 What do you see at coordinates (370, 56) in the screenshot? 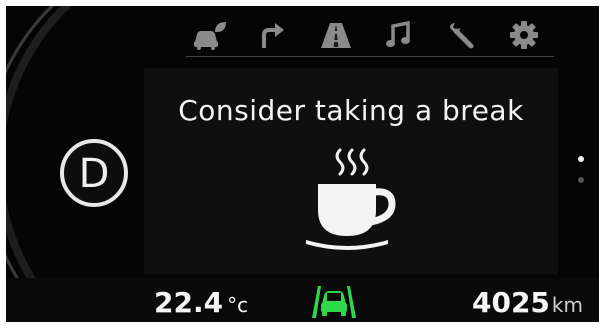
I see `menu-divider` at bounding box center [370, 56].